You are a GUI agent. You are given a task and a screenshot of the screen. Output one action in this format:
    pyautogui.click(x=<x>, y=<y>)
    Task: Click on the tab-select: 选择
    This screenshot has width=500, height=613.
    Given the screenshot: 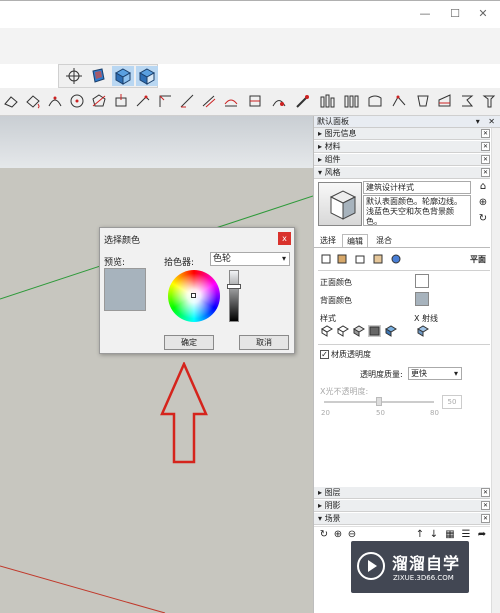 What is the action you would take?
    pyautogui.click(x=328, y=241)
    